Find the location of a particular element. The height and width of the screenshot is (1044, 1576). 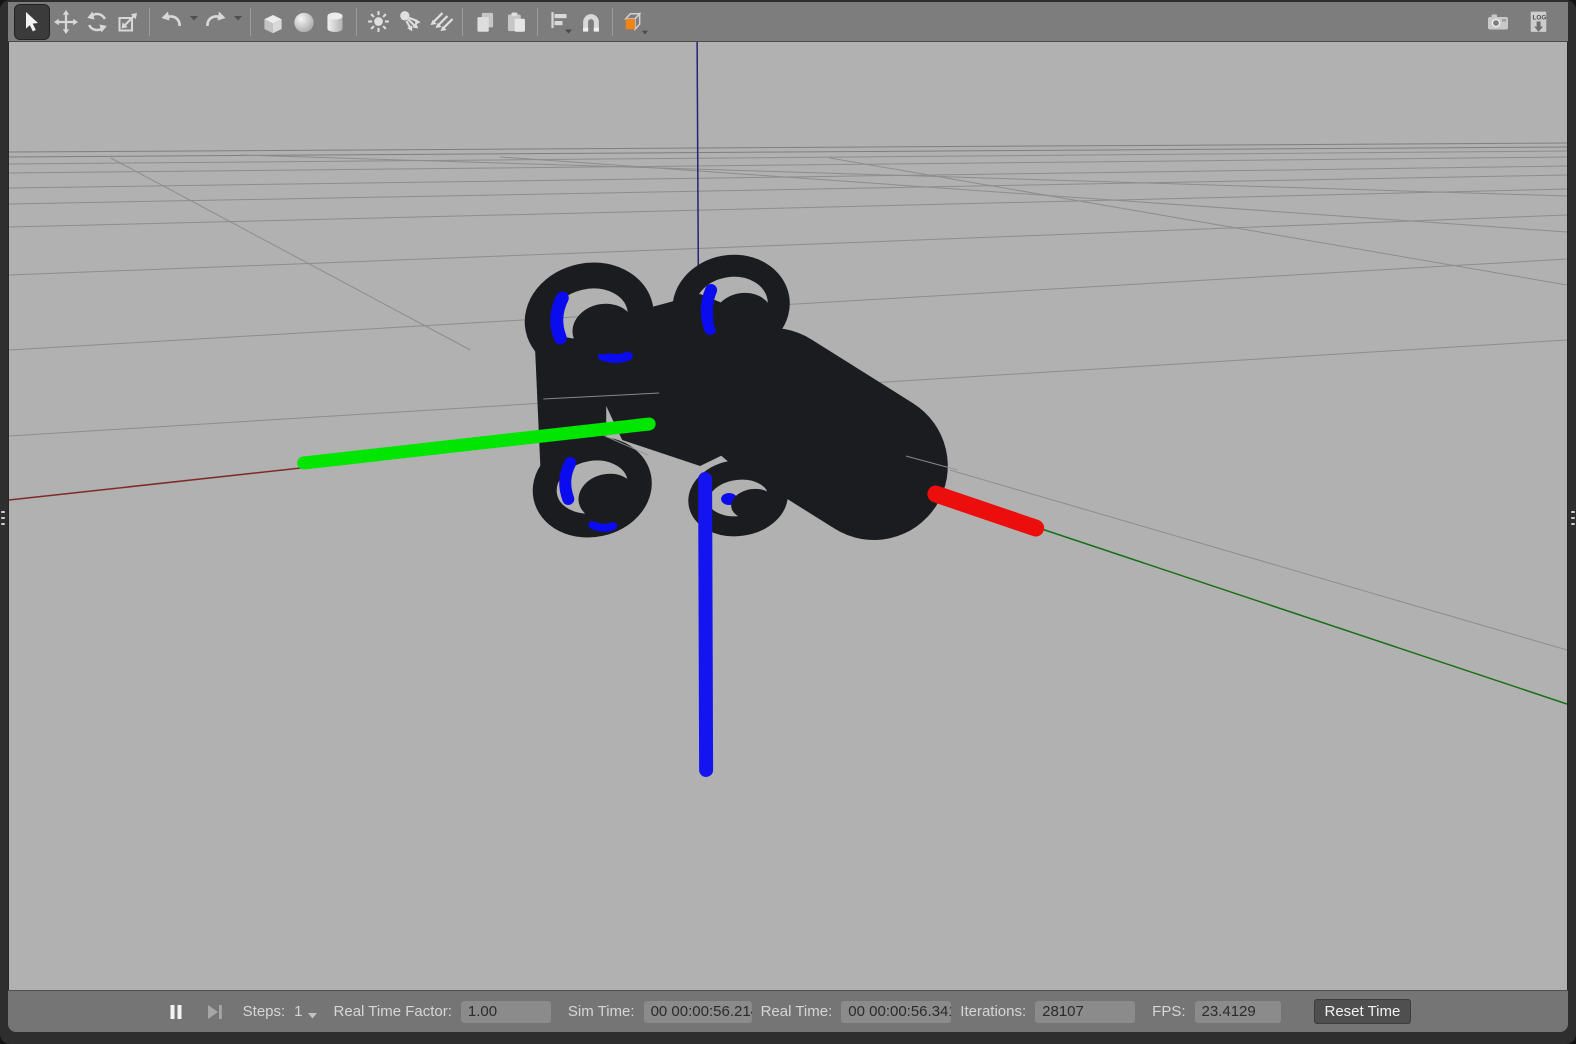

paste-button is located at coordinates (515, 22).